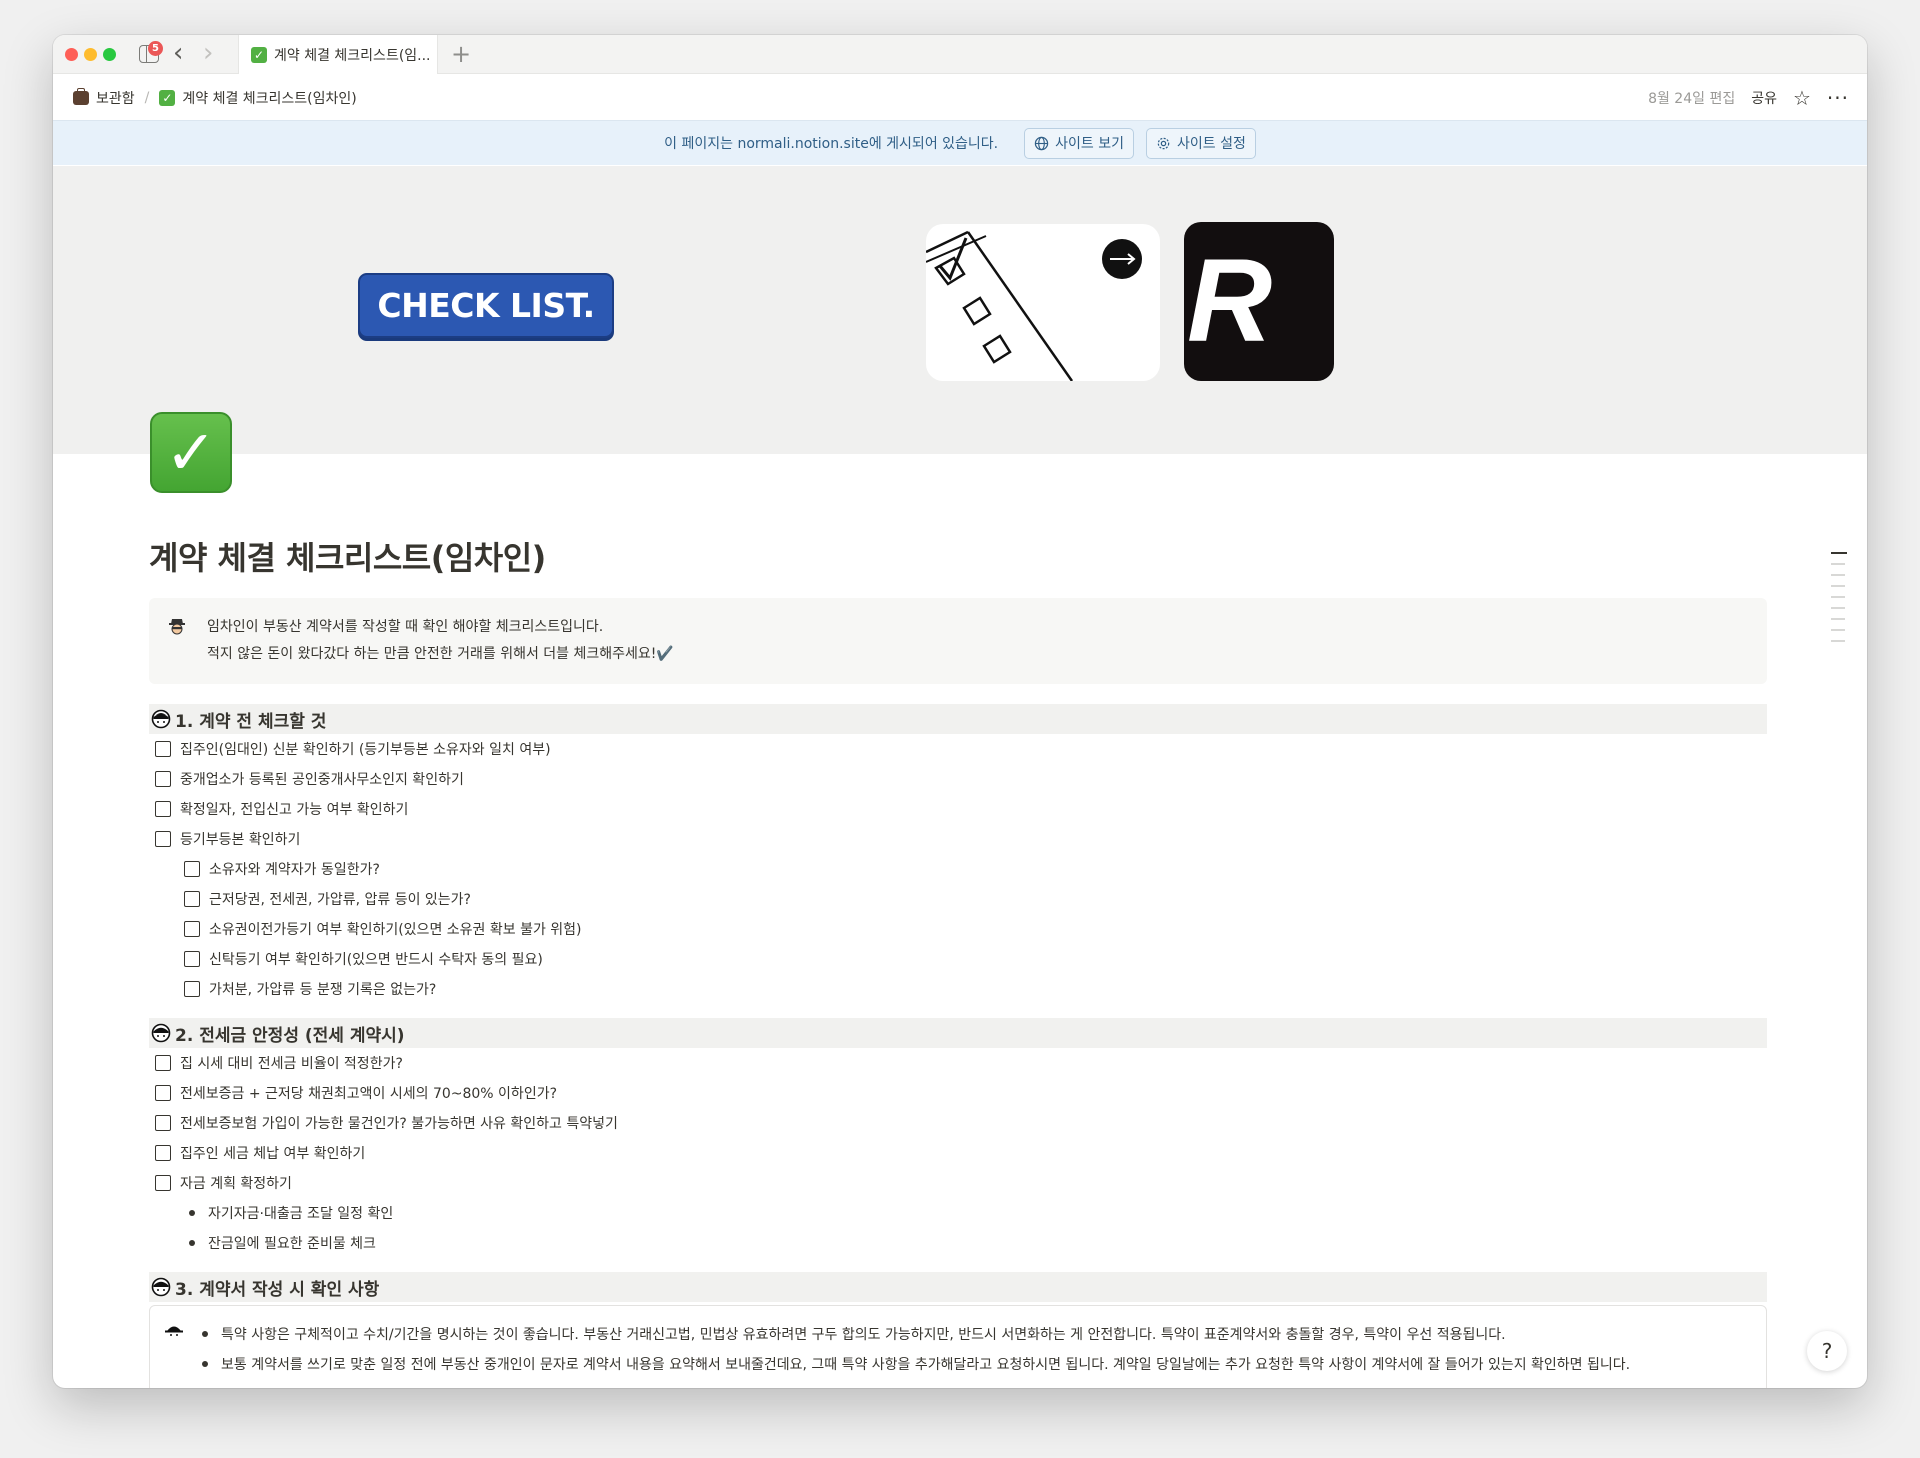  What do you see at coordinates (486, 305) in the screenshot?
I see `checklist-cover-badge: CHECK LIST.` at bounding box center [486, 305].